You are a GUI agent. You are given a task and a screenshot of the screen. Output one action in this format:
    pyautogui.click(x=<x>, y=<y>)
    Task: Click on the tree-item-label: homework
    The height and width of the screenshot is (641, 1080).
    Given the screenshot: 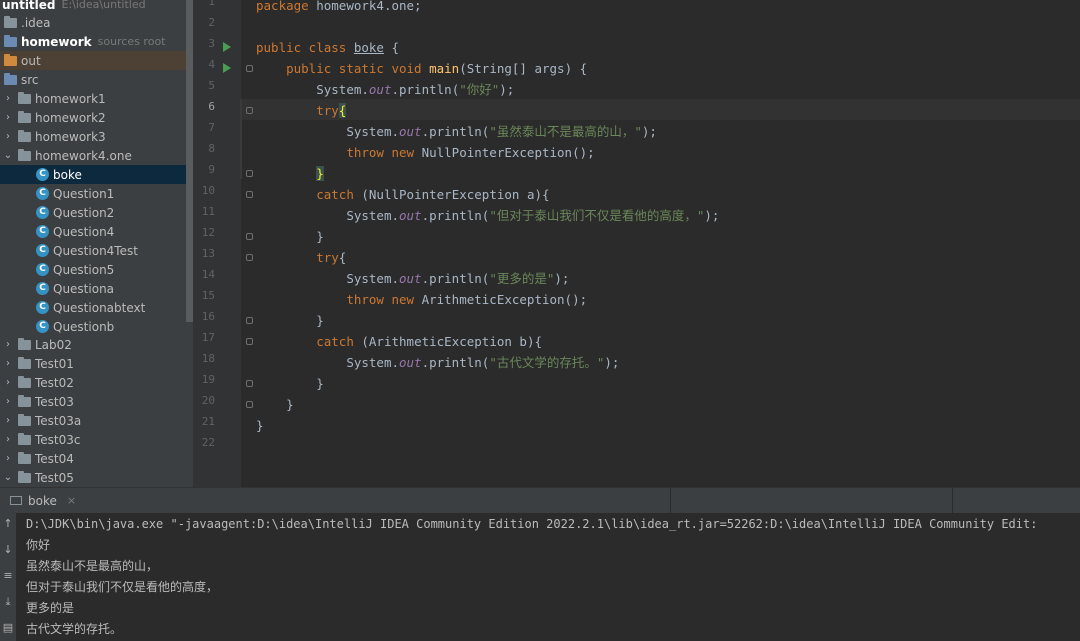 What is the action you would take?
    pyautogui.click(x=56, y=41)
    